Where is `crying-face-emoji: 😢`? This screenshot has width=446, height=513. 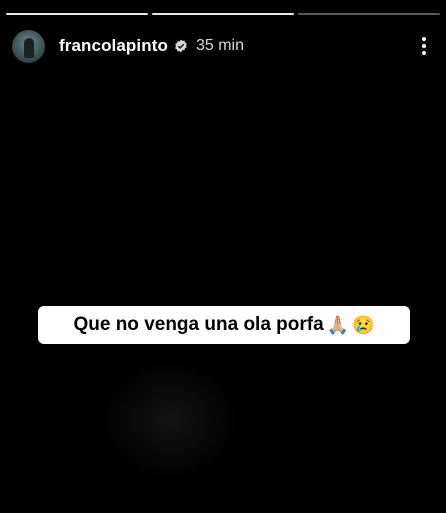 crying-face-emoji: 😢 is located at coordinates (363, 324).